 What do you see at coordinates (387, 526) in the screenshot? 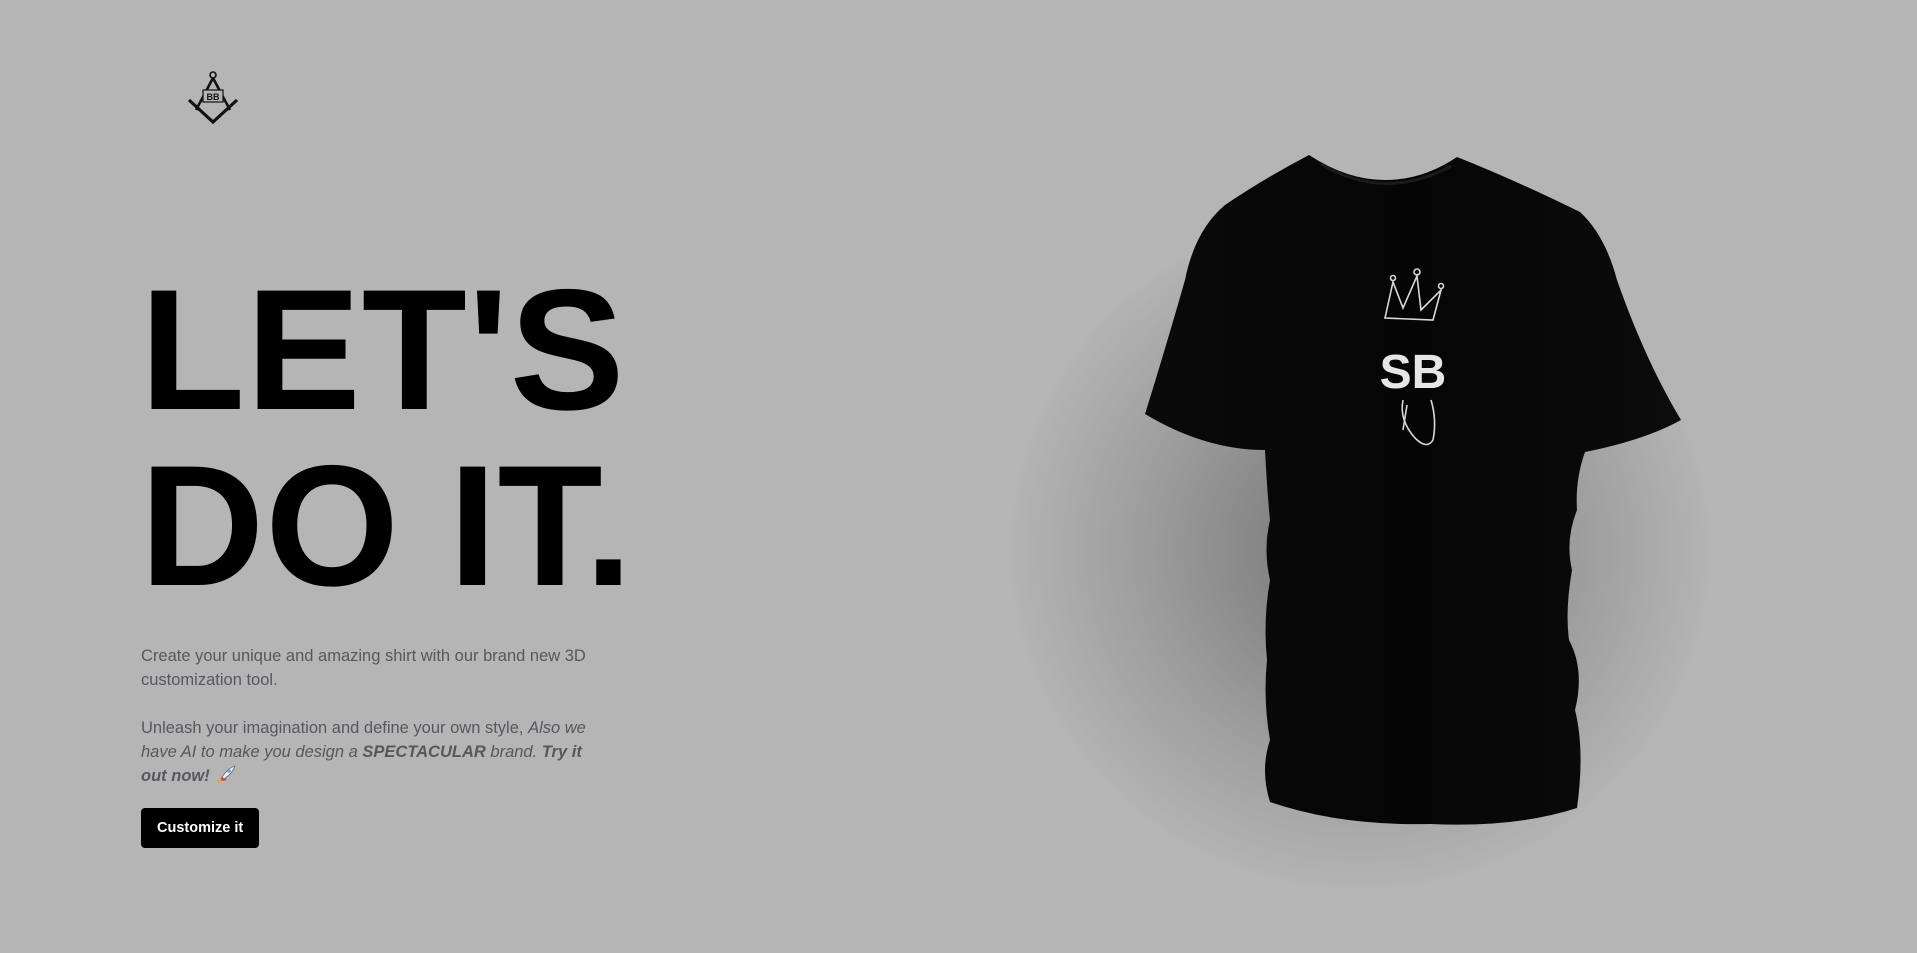
I see `headline-line-2: DO IT.` at bounding box center [387, 526].